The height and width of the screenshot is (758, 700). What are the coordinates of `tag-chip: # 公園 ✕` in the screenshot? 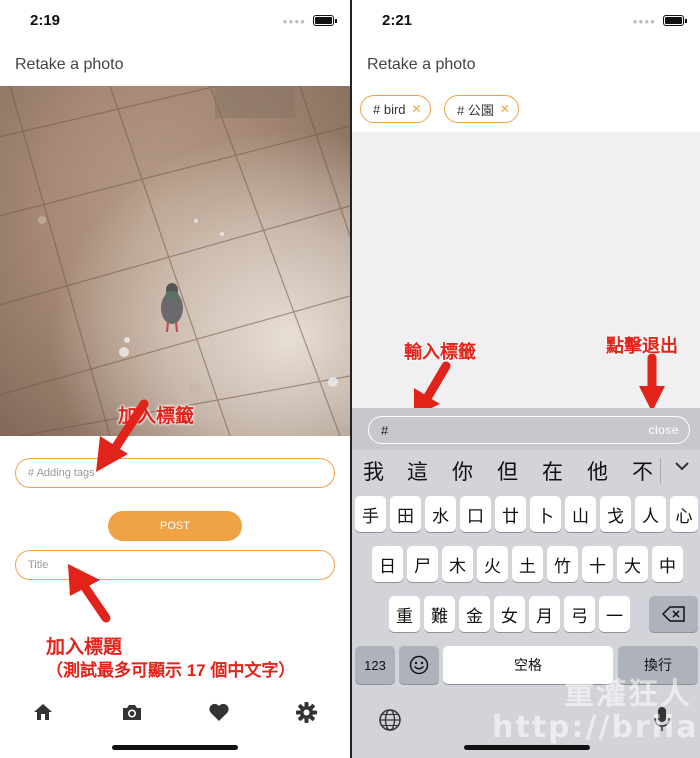 It's located at (481, 109).